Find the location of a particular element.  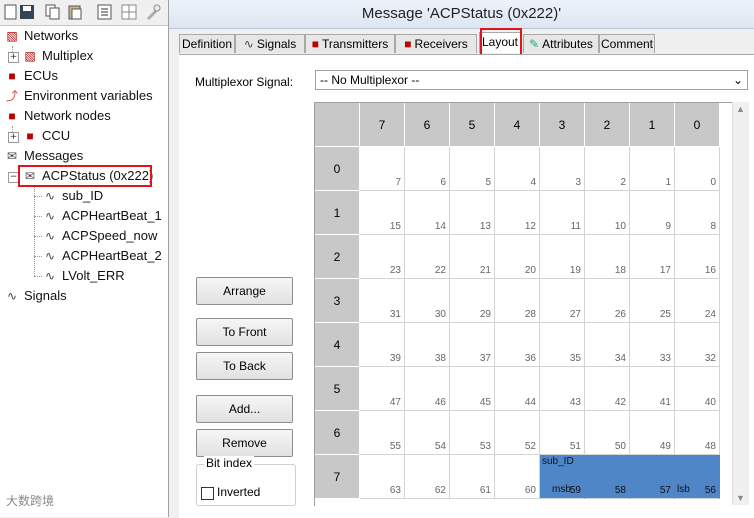

grid-scrollbar: ▲ ▼ is located at coordinates (740, 303).